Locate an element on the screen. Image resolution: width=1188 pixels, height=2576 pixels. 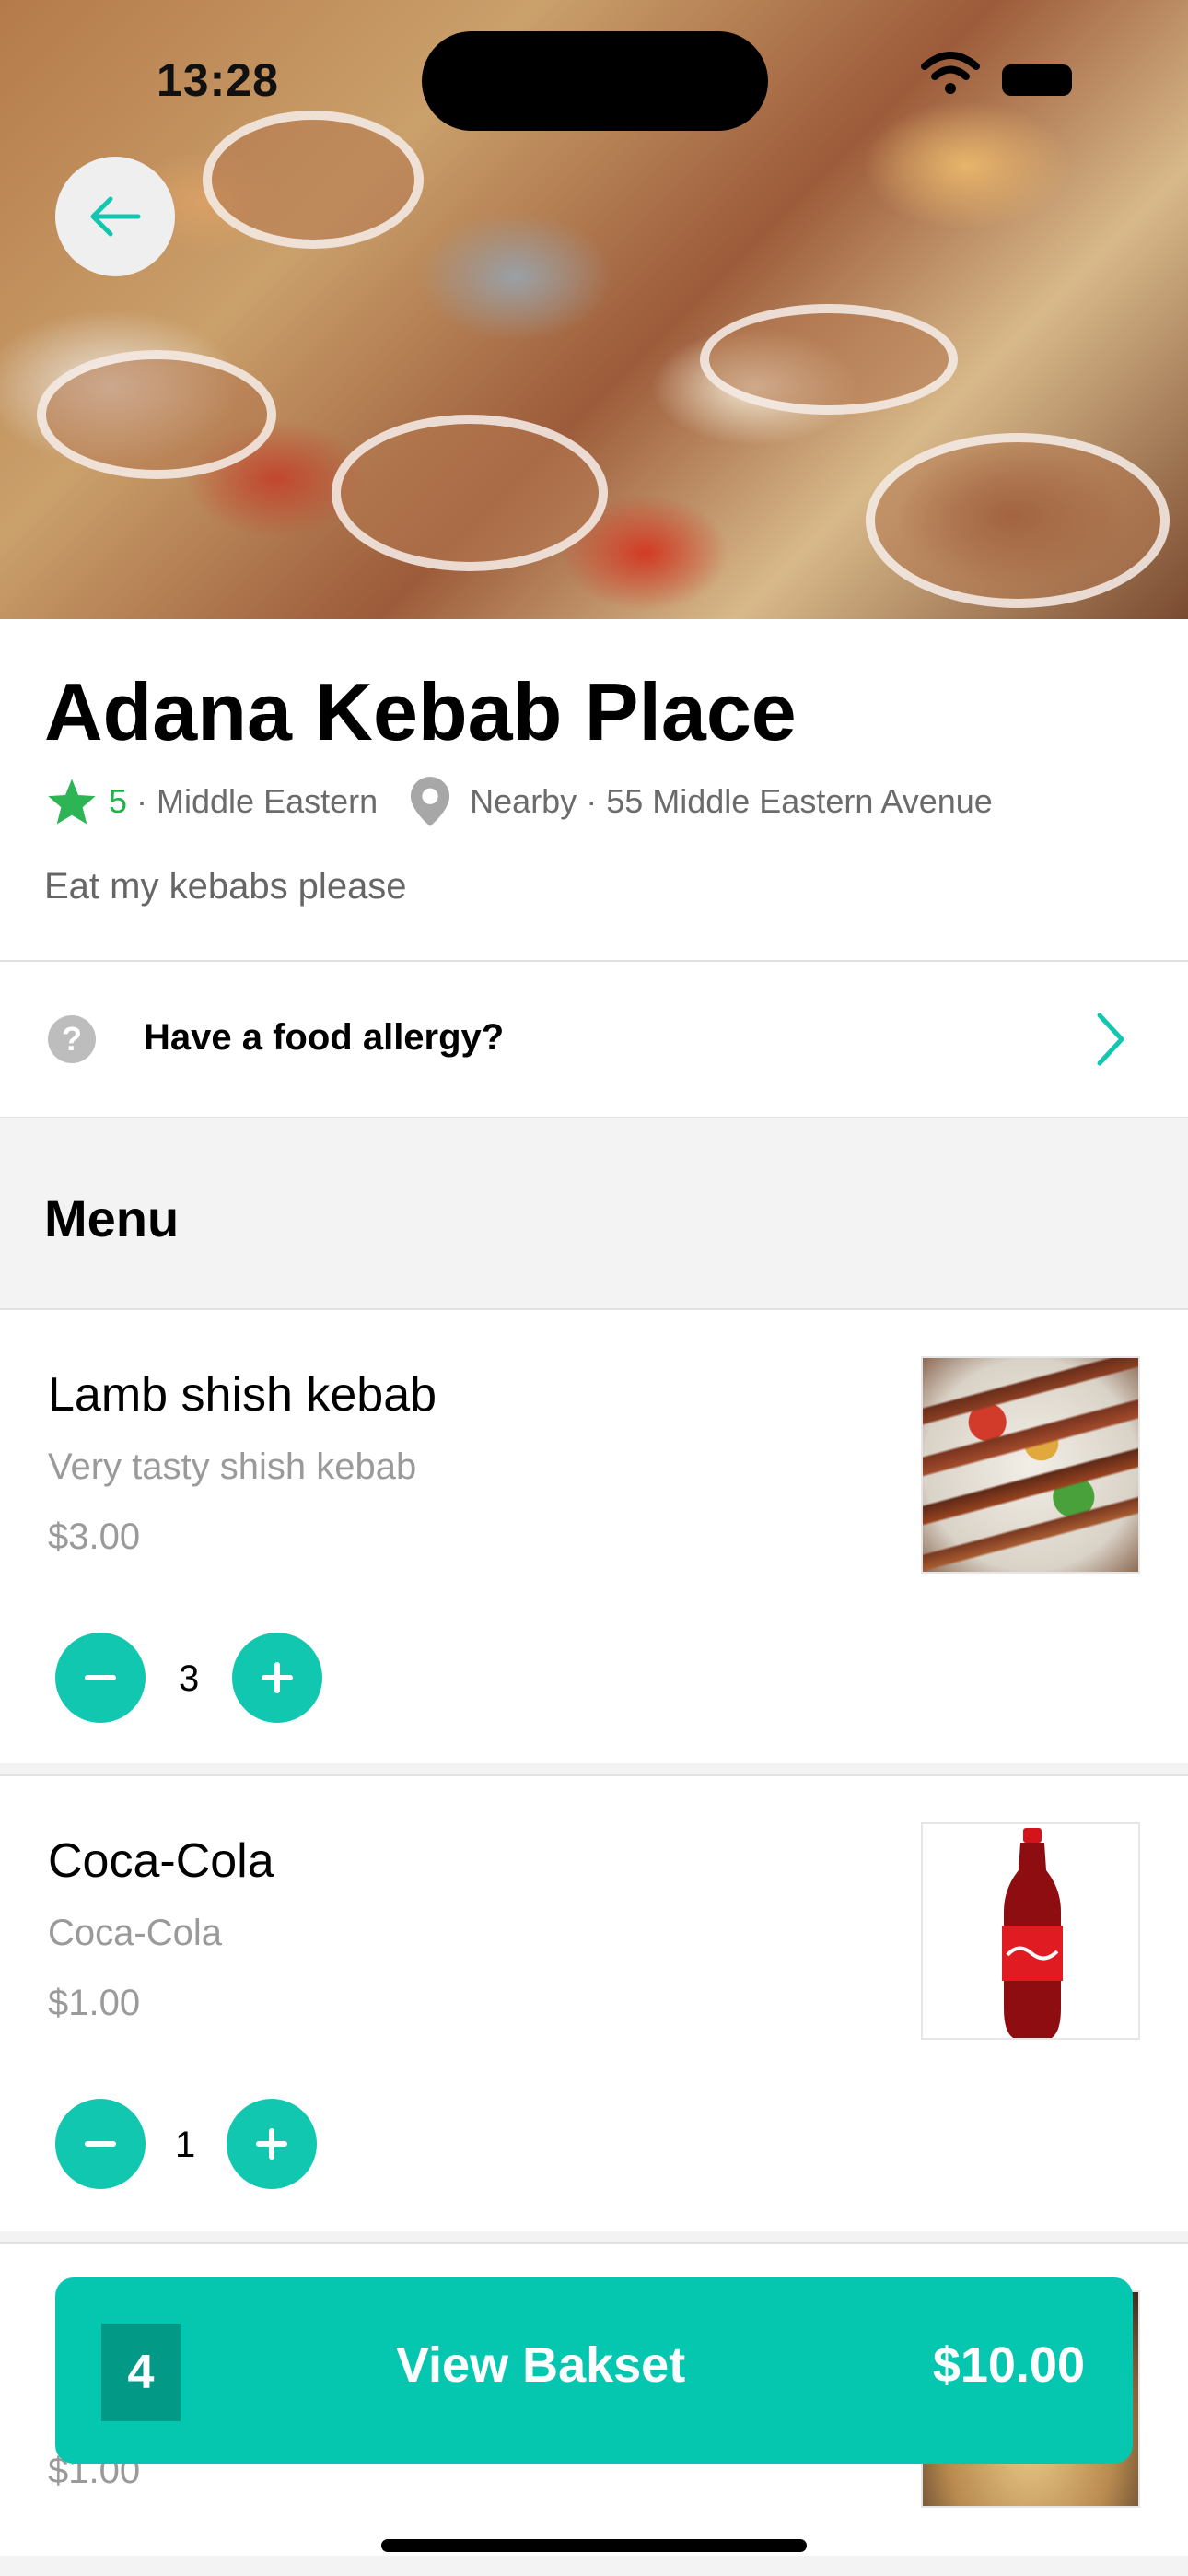
rating-value: 5 is located at coordinates (119, 801).